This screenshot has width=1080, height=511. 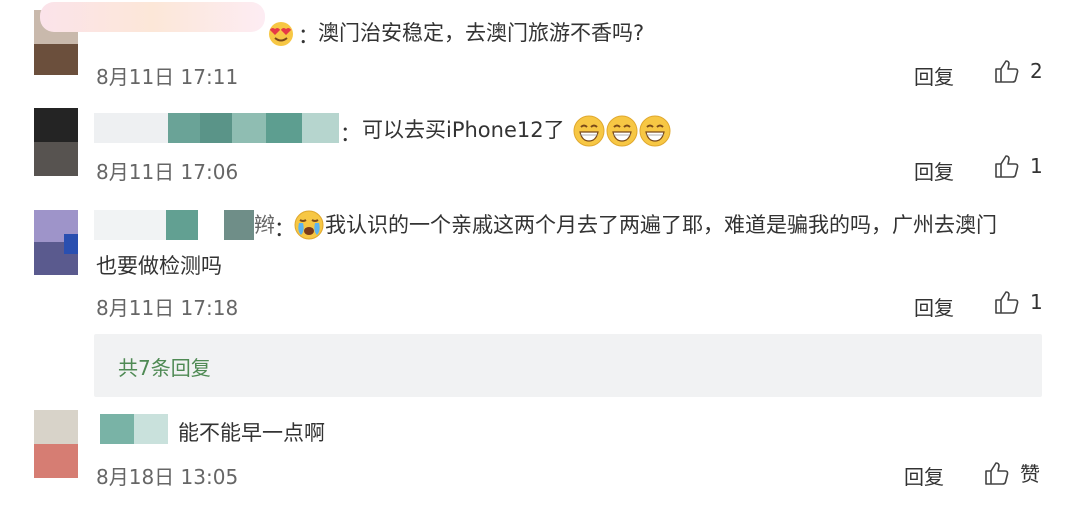 I want to click on comment-time: 8月11日 17:06, so click(x=167, y=172).